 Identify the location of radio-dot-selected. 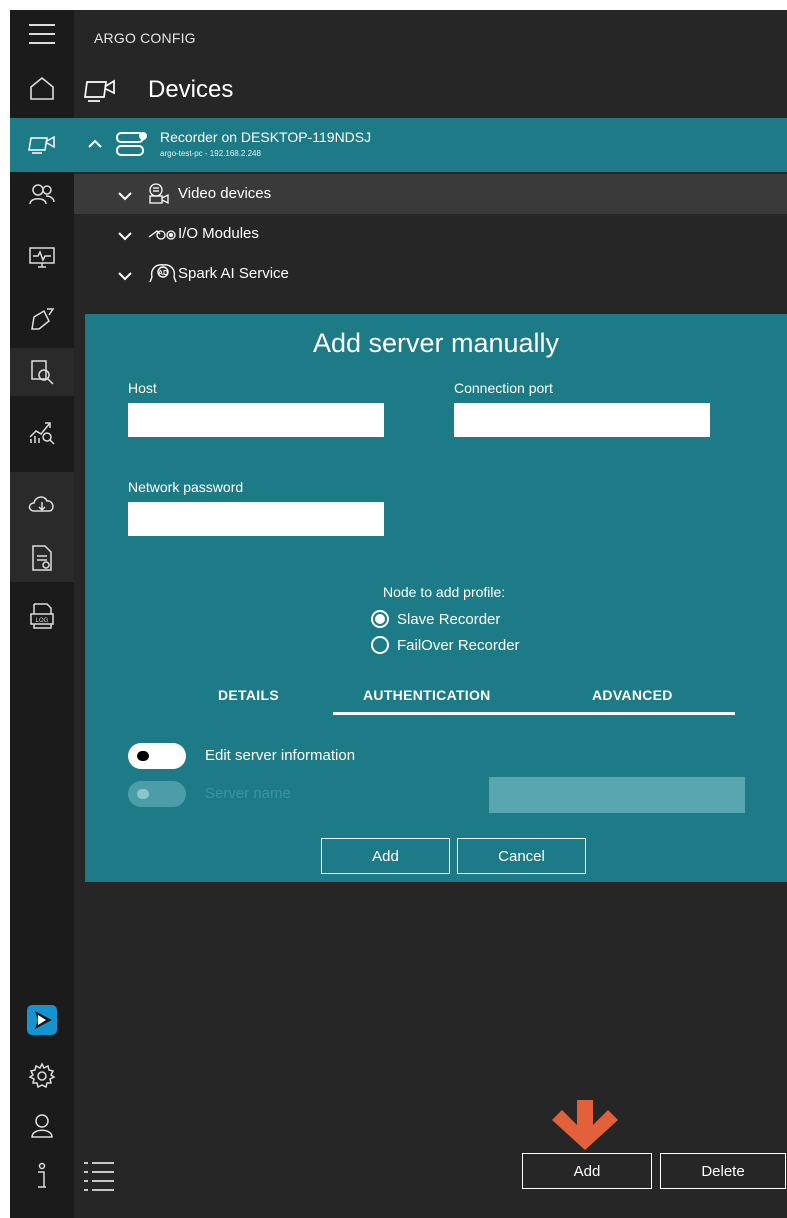
(380, 619).